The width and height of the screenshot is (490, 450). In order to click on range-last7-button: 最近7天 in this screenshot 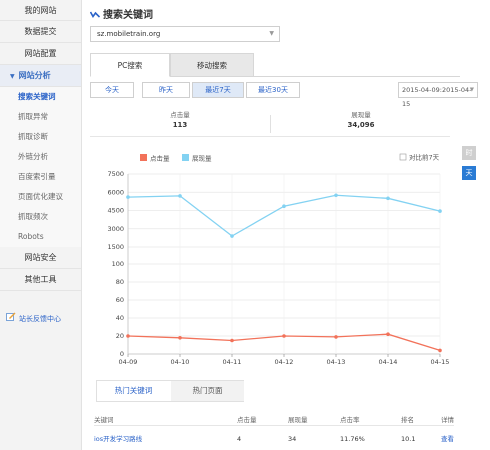, I will do `click(218, 90)`.